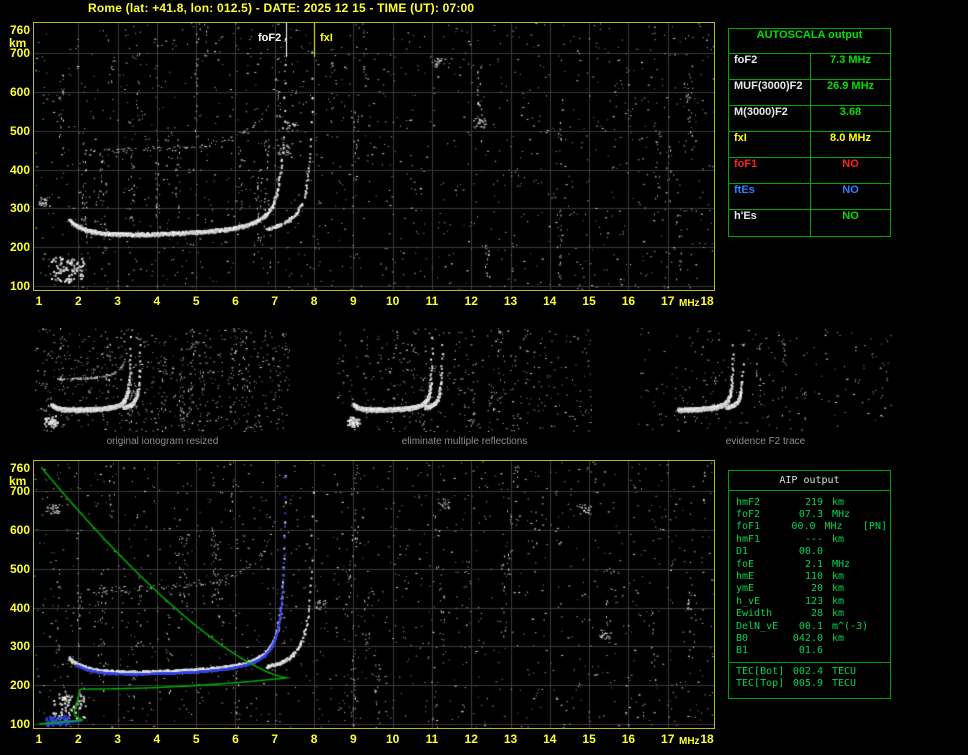 The width and height of the screenshot is (968, 755). What do you see at coordinates (811, 589) in the screenshot?
I see `aip-row-ymE: ymE 20 km` at bounding box center [811, 589].